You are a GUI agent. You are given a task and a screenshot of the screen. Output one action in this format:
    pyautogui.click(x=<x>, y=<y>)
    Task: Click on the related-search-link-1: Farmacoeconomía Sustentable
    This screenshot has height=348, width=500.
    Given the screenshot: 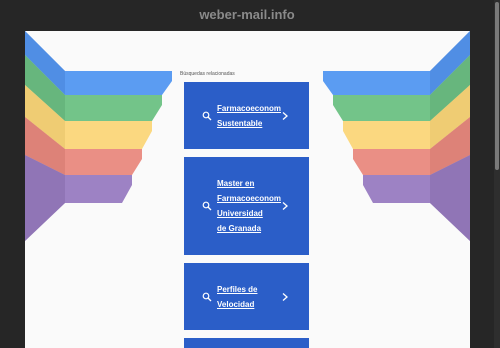 What is the action you would take?
    pyautogui.click(x=246, y=115)
    